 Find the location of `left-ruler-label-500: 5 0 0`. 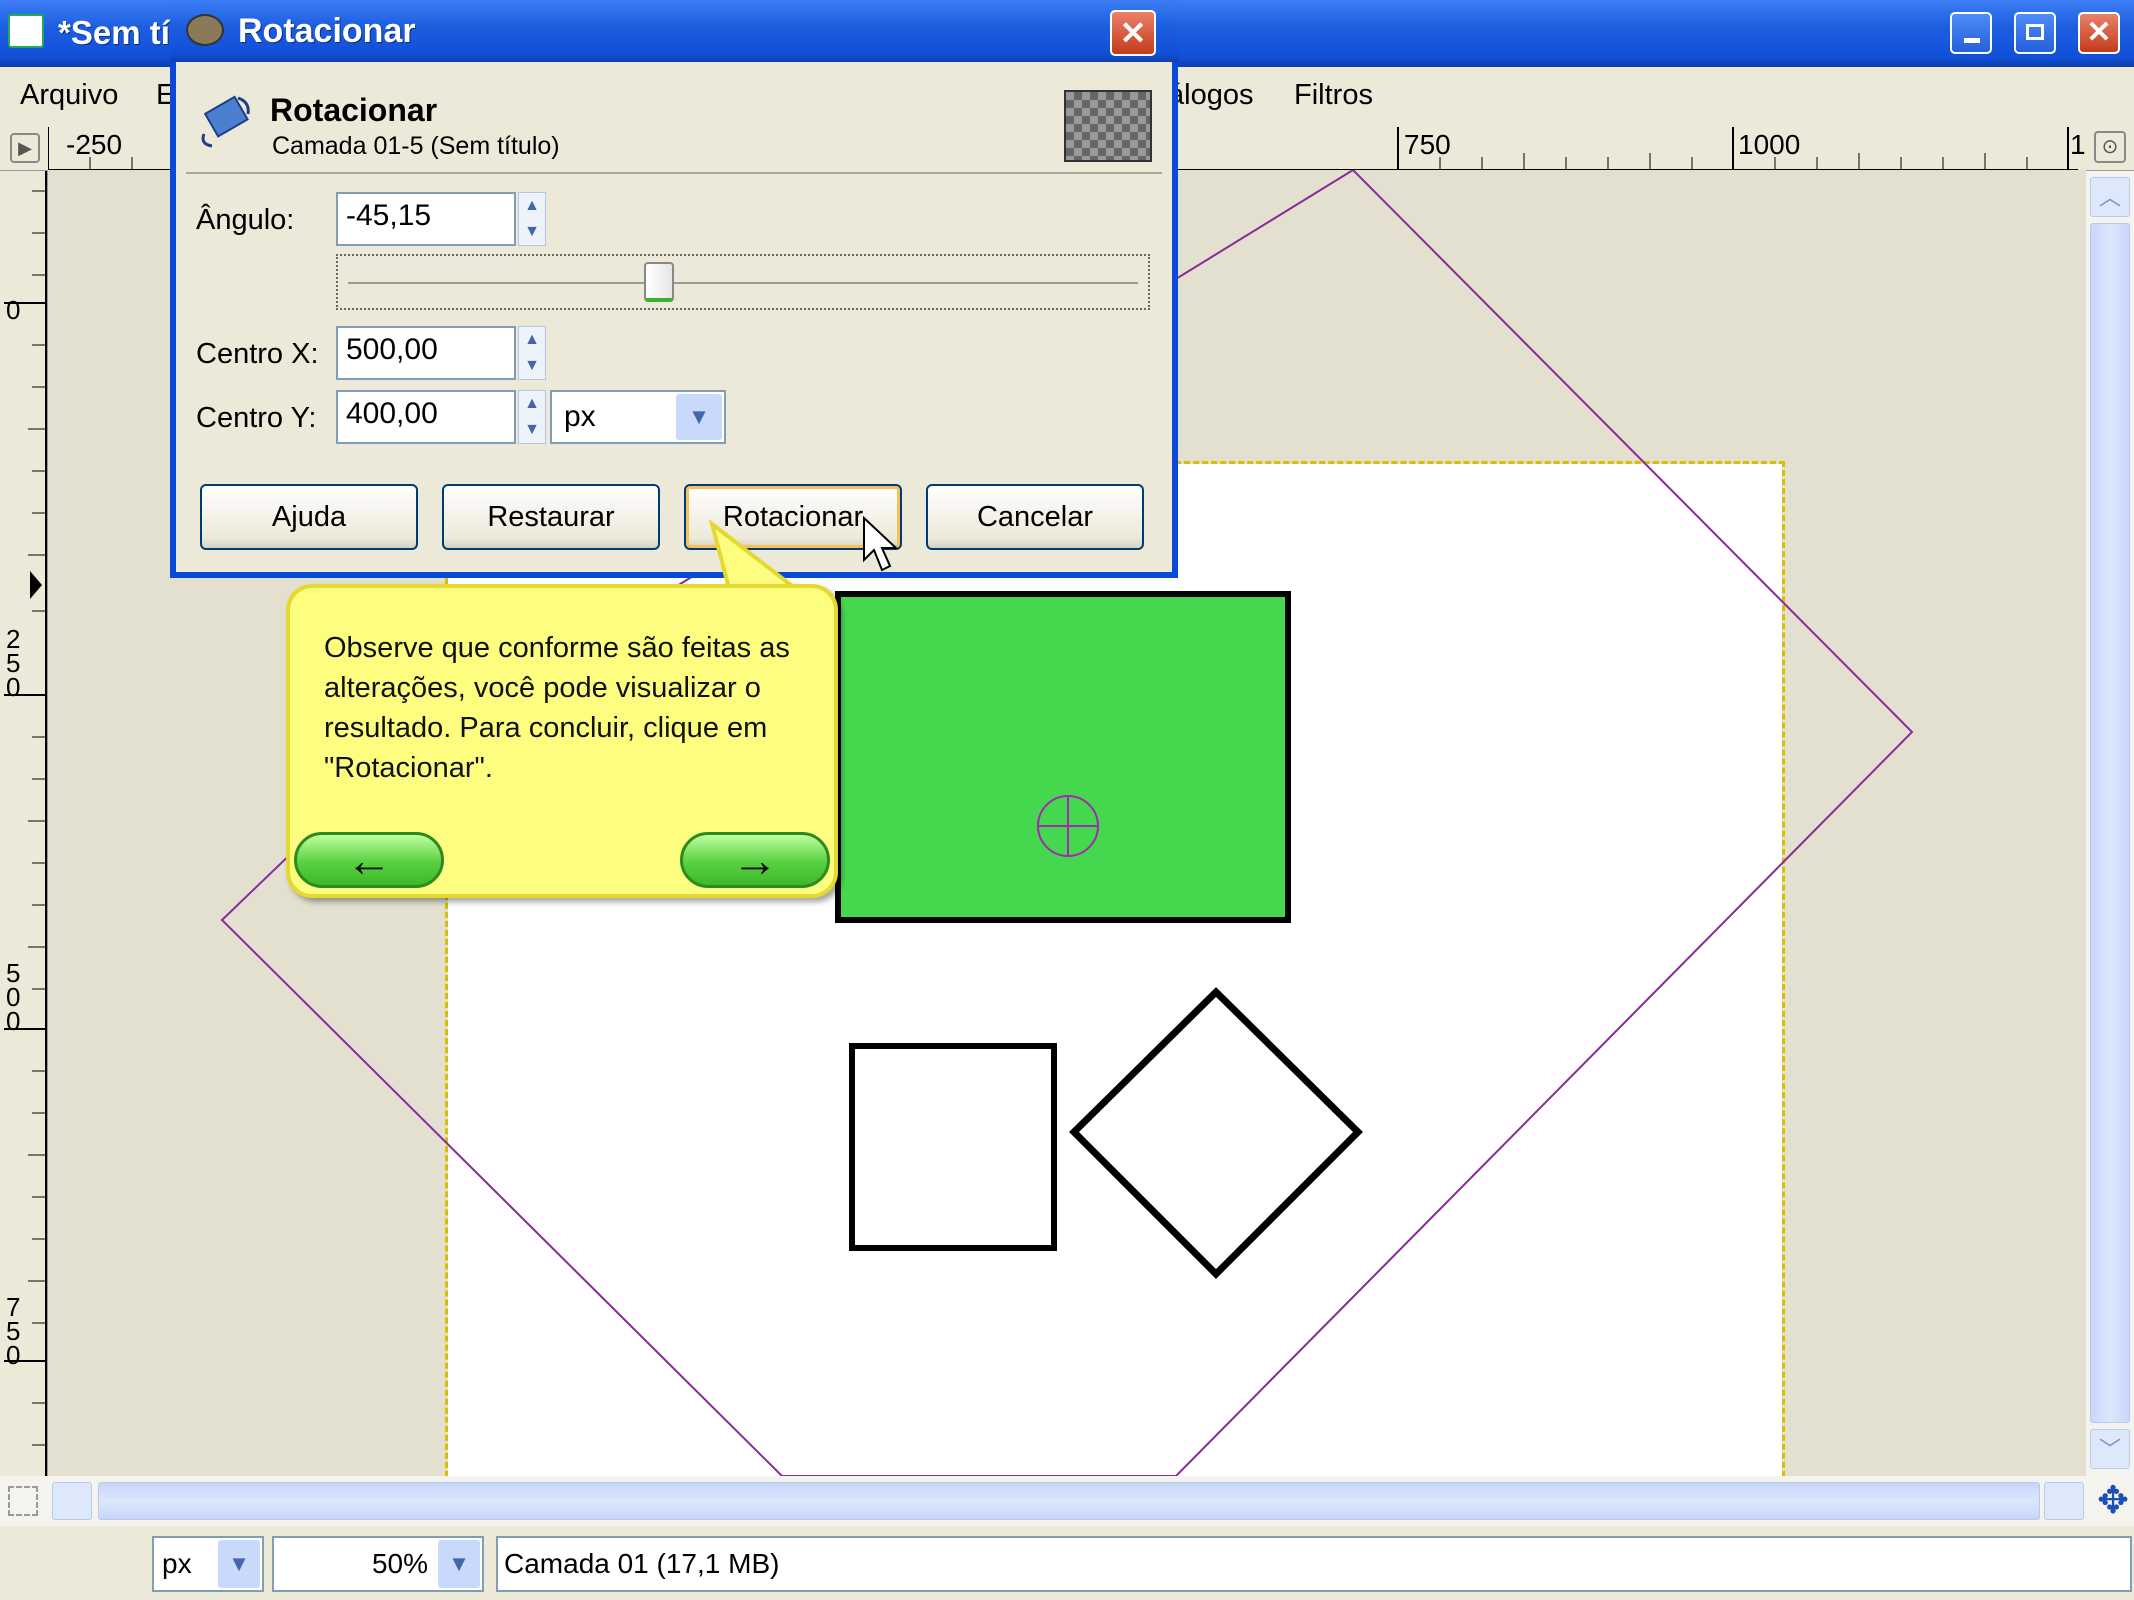

left-ruler-label-500: 5 0 0 is located at coordinates (13, 997).